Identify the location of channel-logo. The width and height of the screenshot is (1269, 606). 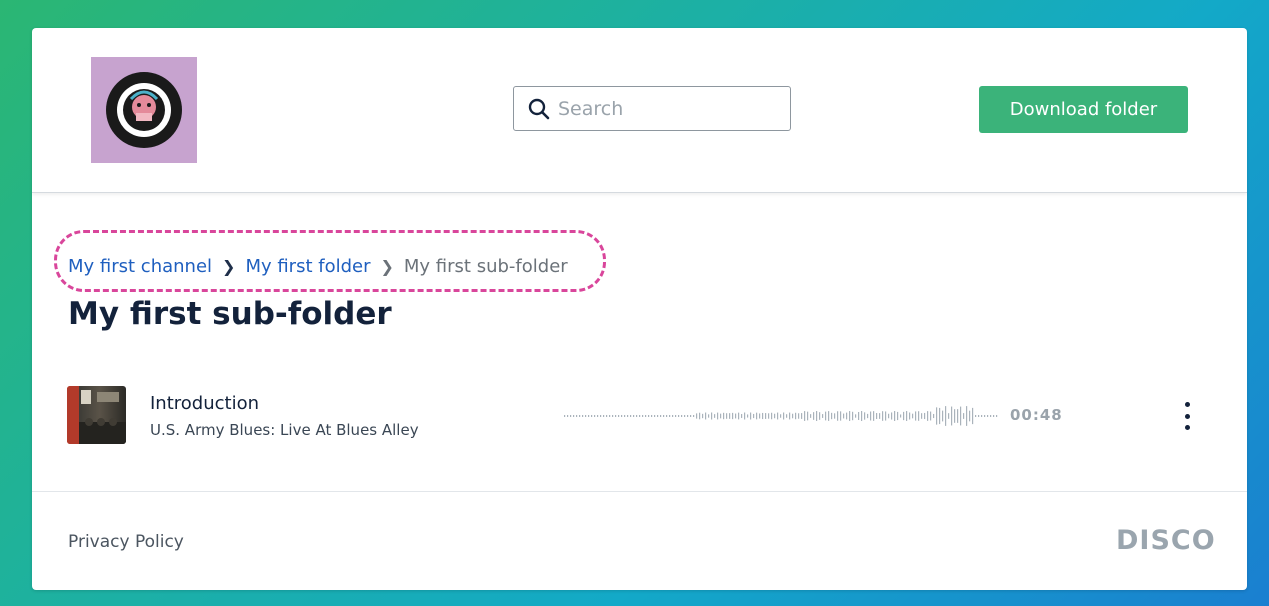
(144, 110).